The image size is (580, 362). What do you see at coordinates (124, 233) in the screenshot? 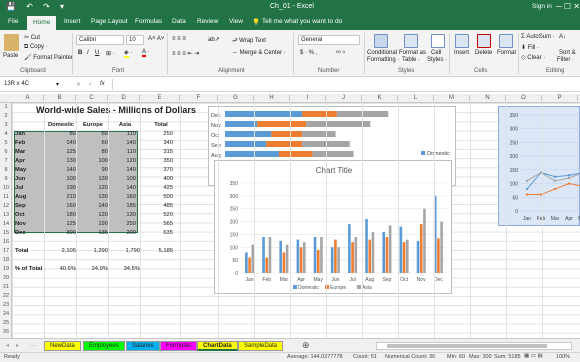
I see `asia-cell: 200` at bounding box center [124, 233].